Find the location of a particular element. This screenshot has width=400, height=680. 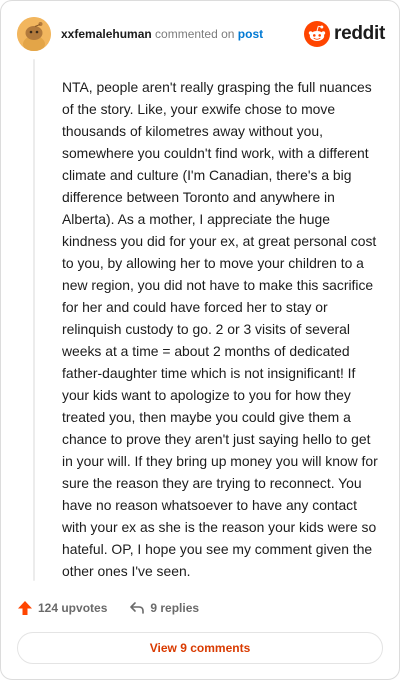

user-avatar is located at coordinates (34, 34).